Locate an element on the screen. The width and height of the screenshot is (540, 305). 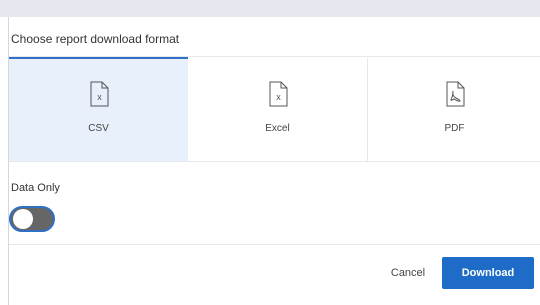
excel-file-icon: x is located at coordinates (278, 94).